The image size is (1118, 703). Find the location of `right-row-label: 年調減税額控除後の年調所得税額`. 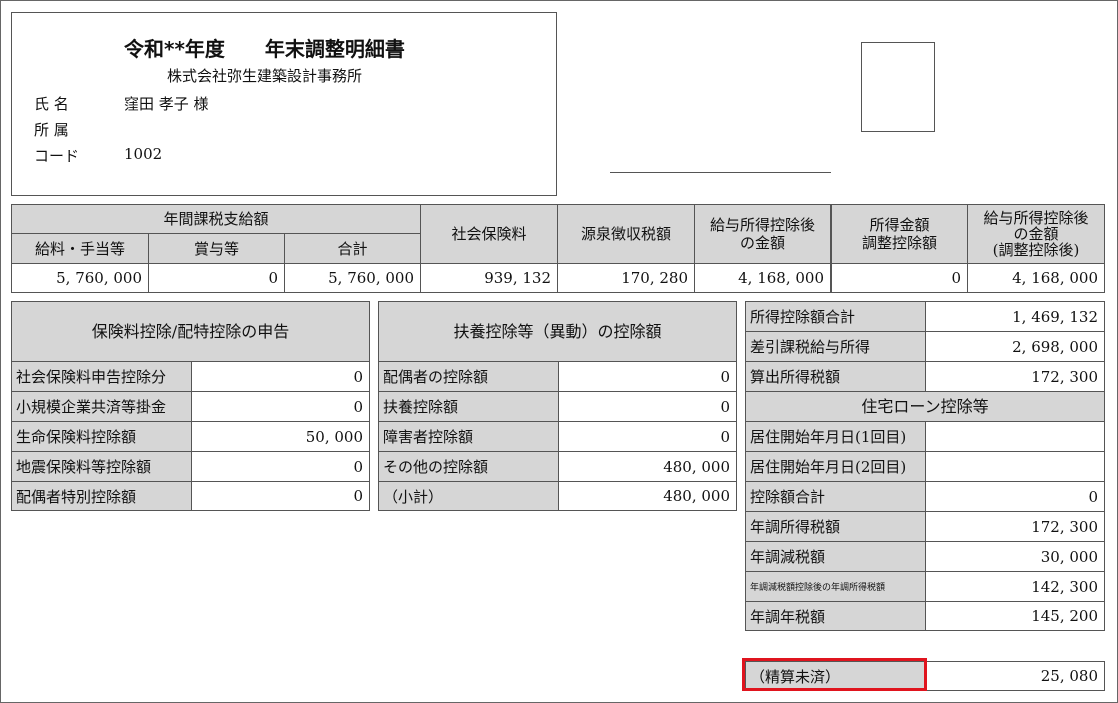

right-row-label: 年調減税額控除後の年調所得税額 is located at coordinates (835, 586).